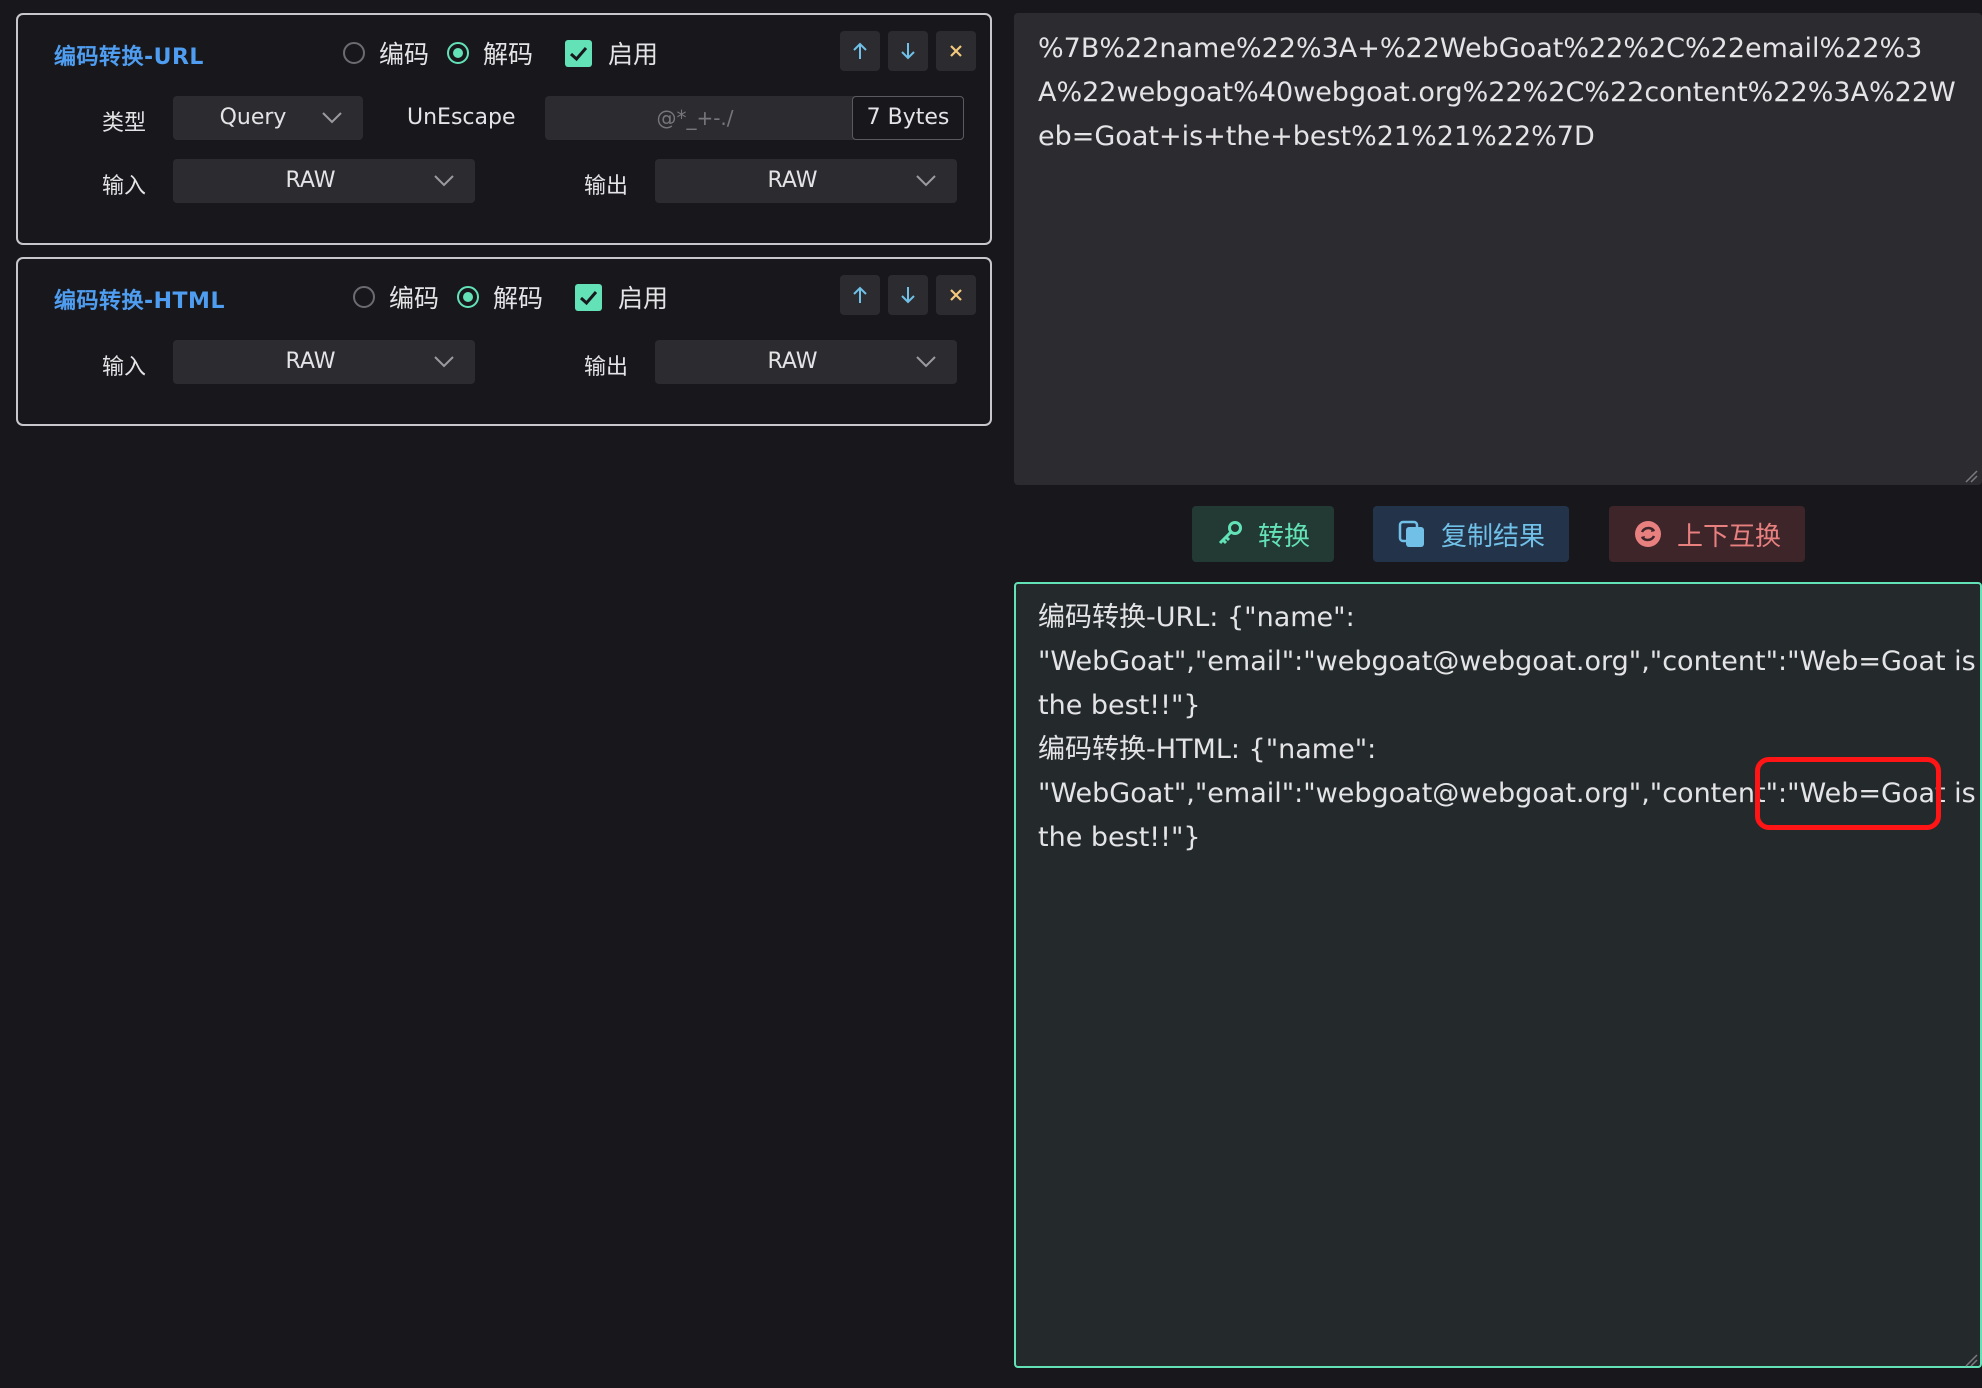 This screenshot has width=1982, height=1388. I want to click on html-input-format-select: RAW, so click(324, 362).